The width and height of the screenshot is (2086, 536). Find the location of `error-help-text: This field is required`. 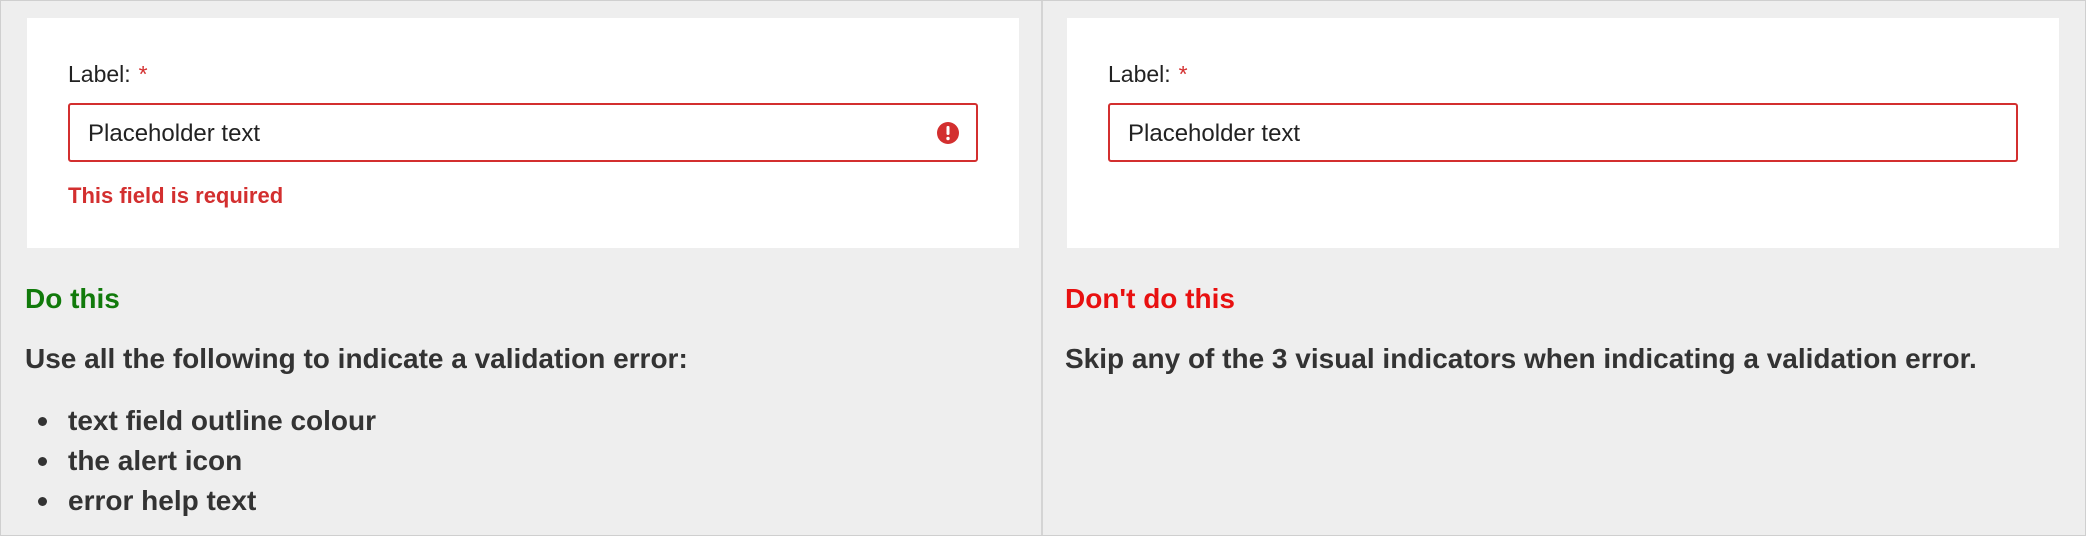

error-help-text: This field is required is located at coordinates (176, 195).